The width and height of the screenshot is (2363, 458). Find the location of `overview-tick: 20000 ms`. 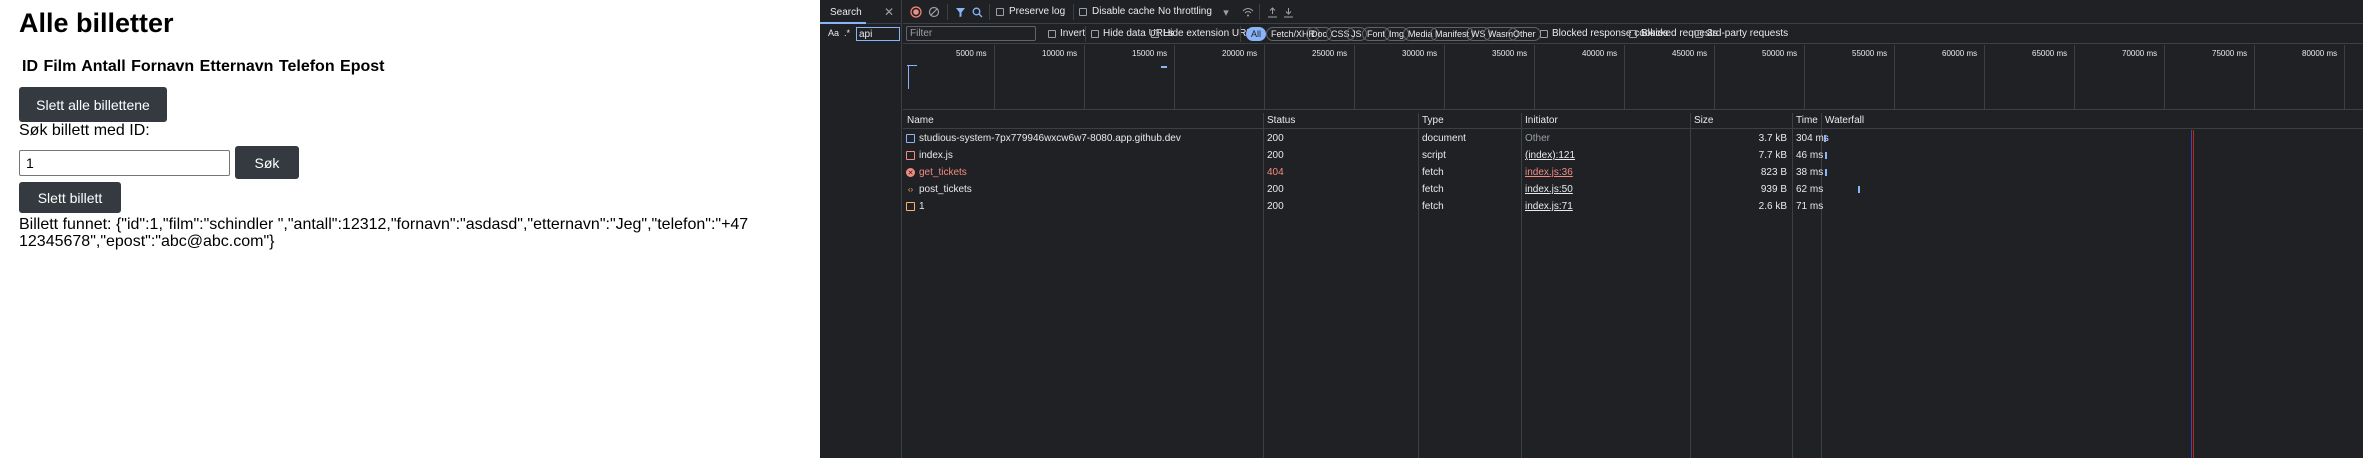

overview-tick: 20000 ms is located at coordinates (1240, 53).